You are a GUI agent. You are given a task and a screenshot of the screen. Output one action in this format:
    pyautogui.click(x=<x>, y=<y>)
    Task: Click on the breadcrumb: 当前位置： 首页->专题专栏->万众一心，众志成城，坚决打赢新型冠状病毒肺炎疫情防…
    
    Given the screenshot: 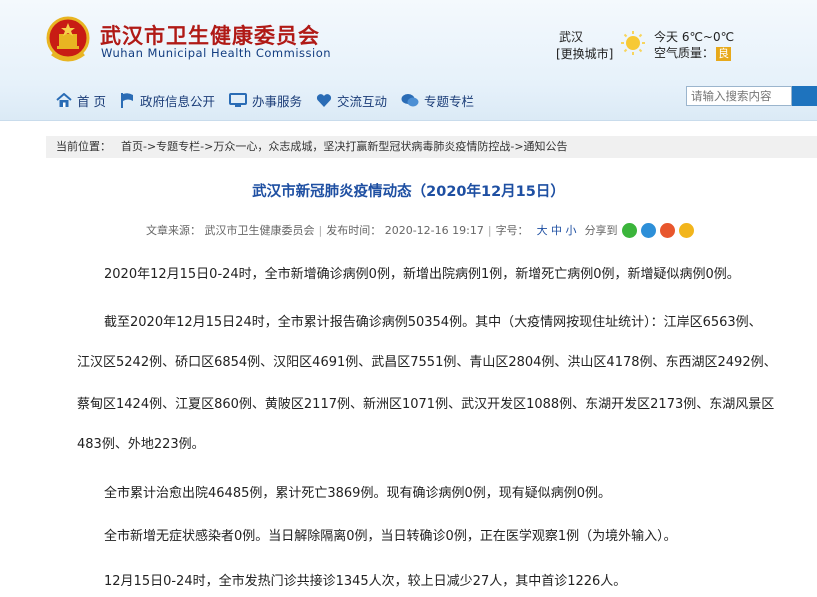 What is the action you would take?
    pyautogui.click(x=431, y=147)
    